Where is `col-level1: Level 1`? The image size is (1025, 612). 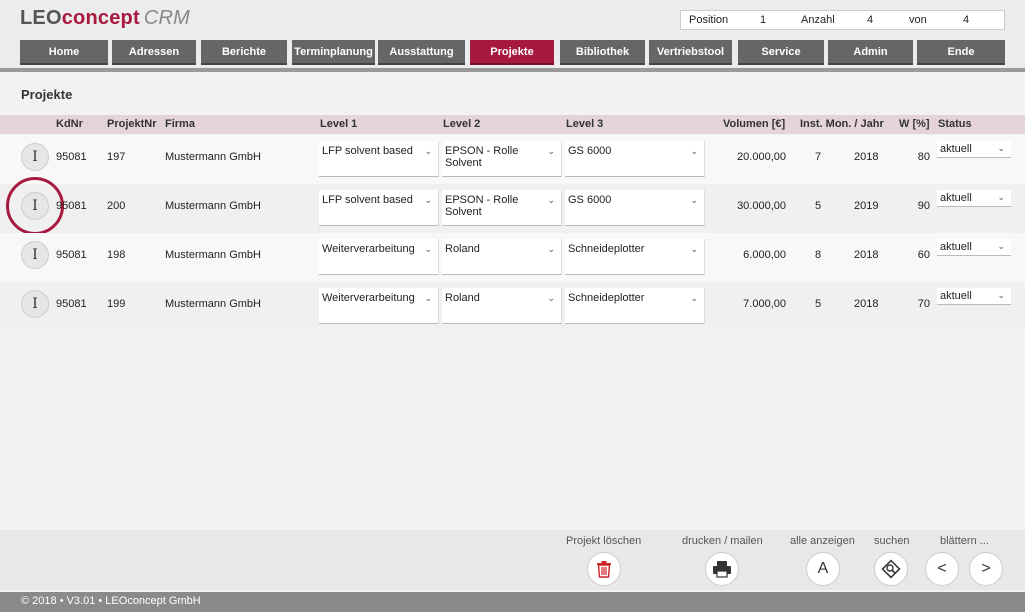
col-level1: Level 1 is located at coordinates (339, 124).